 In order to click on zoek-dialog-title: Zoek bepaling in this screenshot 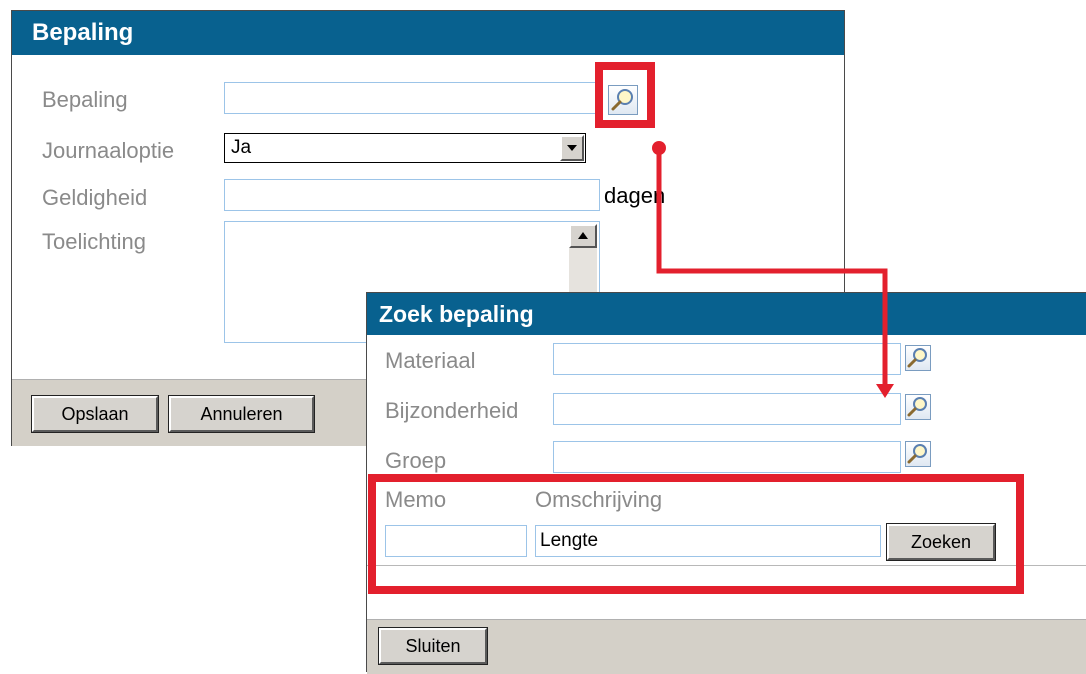, I will do `click(726, 314)`.